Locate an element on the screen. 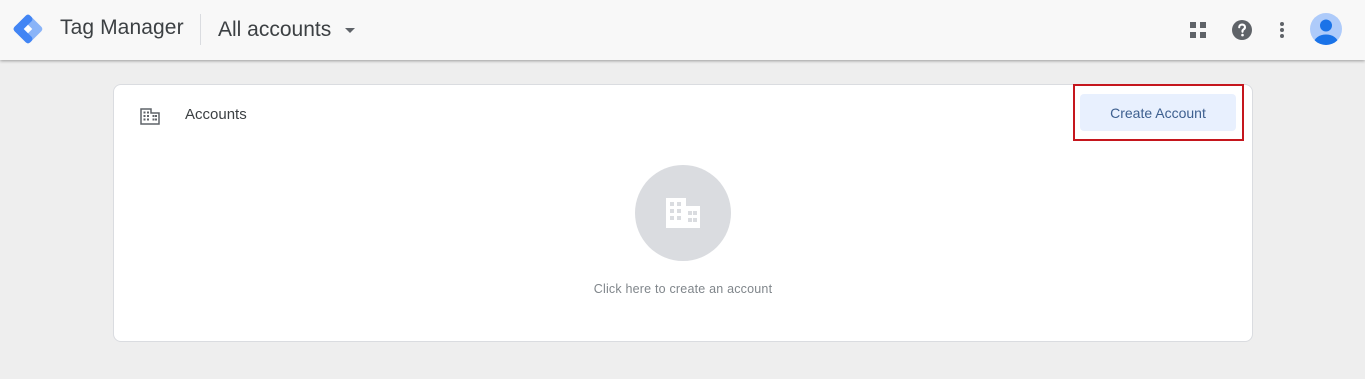 The width and height of the screenshot is (1365, 379). header-divider is located at coordinates (200, 29).